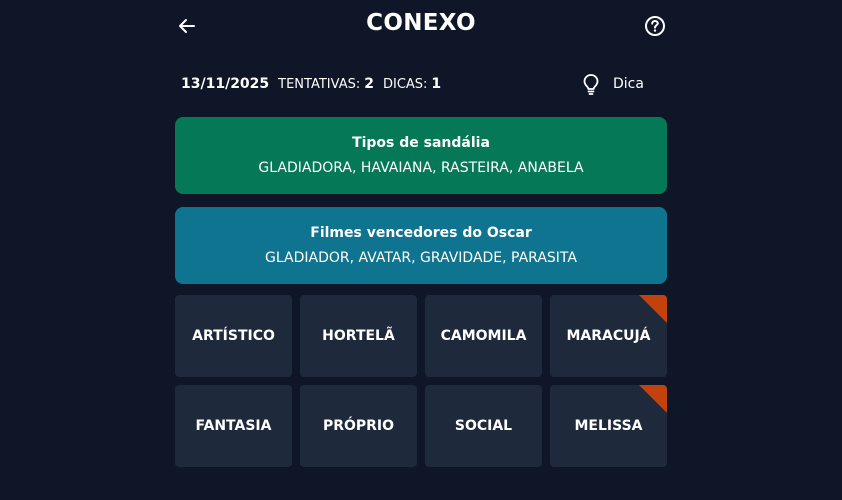 This screenshot has height=500, width=842. I want to click on help-button, so click(655, 26).